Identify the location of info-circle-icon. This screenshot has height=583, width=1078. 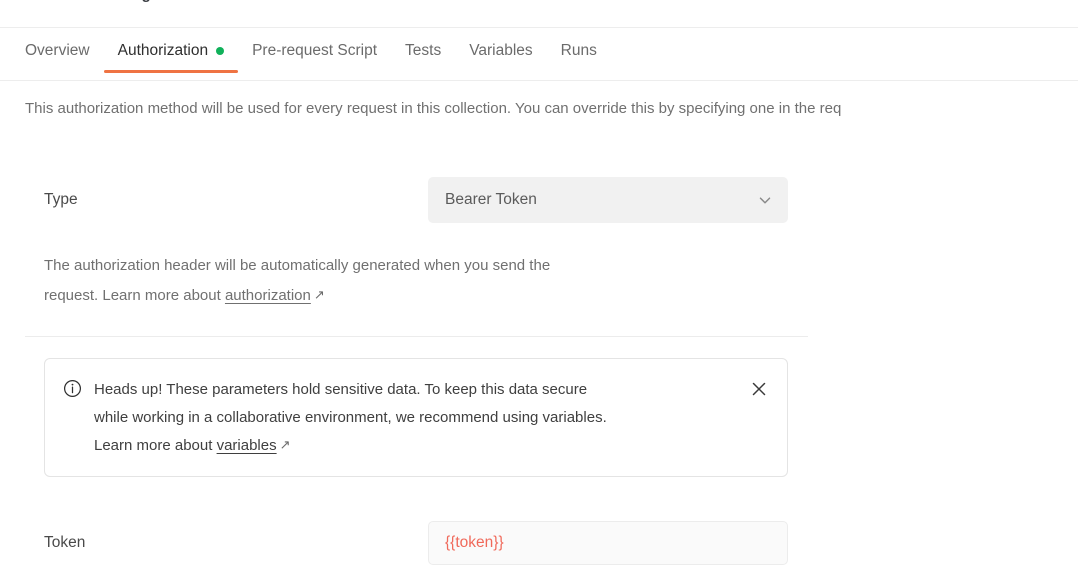
(72, 388).